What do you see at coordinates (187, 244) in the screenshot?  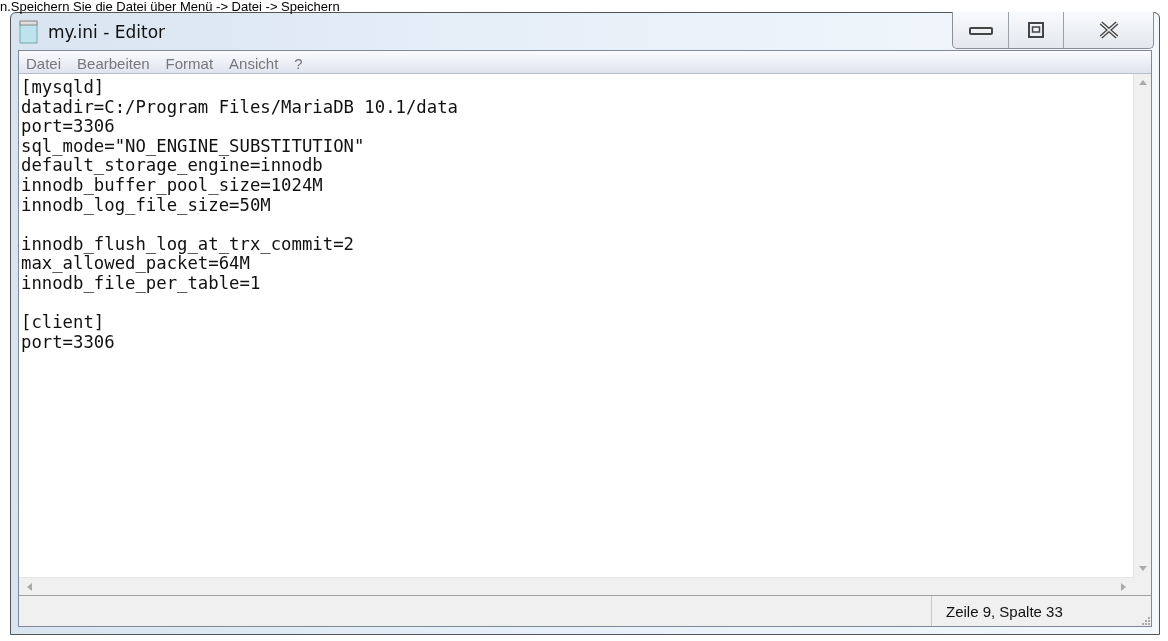 I see `code-line: innodb_flush_log_at_trx_commit=2` at bounding box center [187, 244].